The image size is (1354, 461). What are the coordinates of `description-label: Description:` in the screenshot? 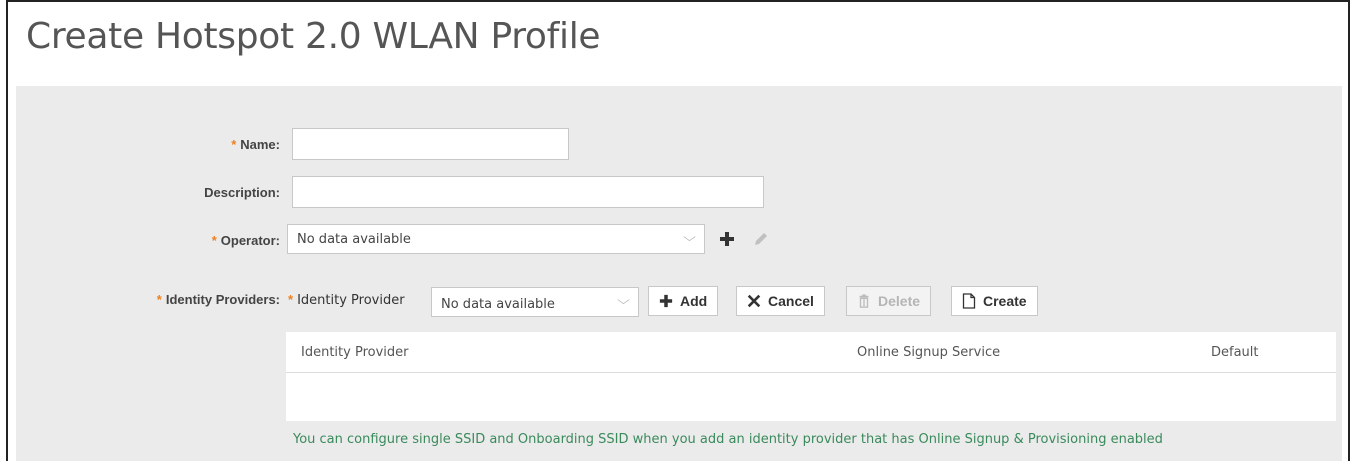 It's located at (242, 192).